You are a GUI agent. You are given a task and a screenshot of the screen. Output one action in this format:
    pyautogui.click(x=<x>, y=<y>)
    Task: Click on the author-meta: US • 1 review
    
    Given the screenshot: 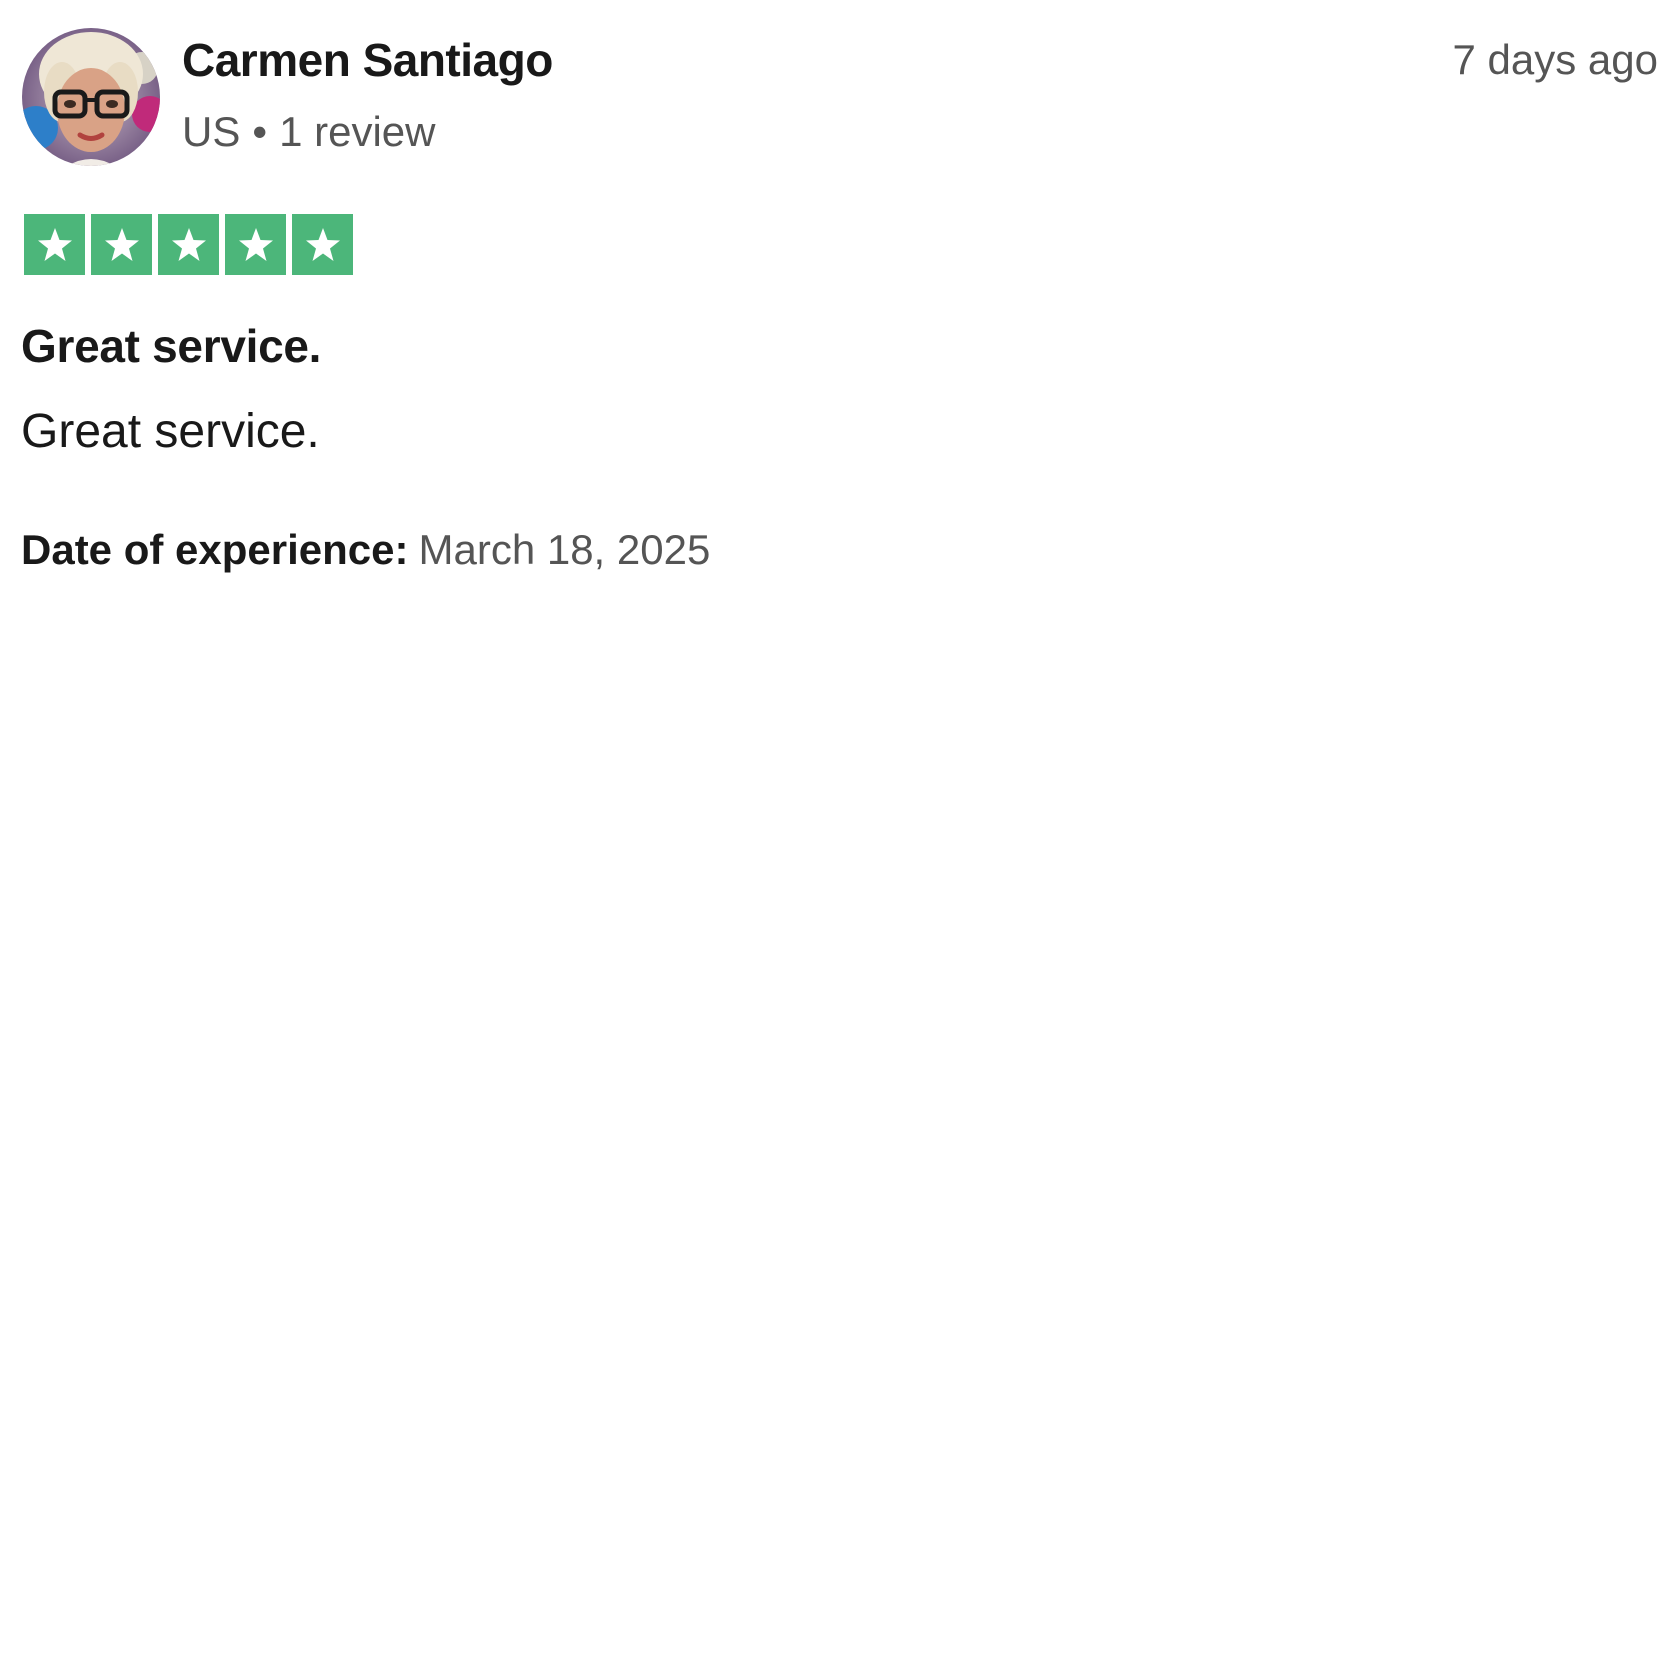 What is the action you would take?
    pyautogui.click(x=308, y=132)
    